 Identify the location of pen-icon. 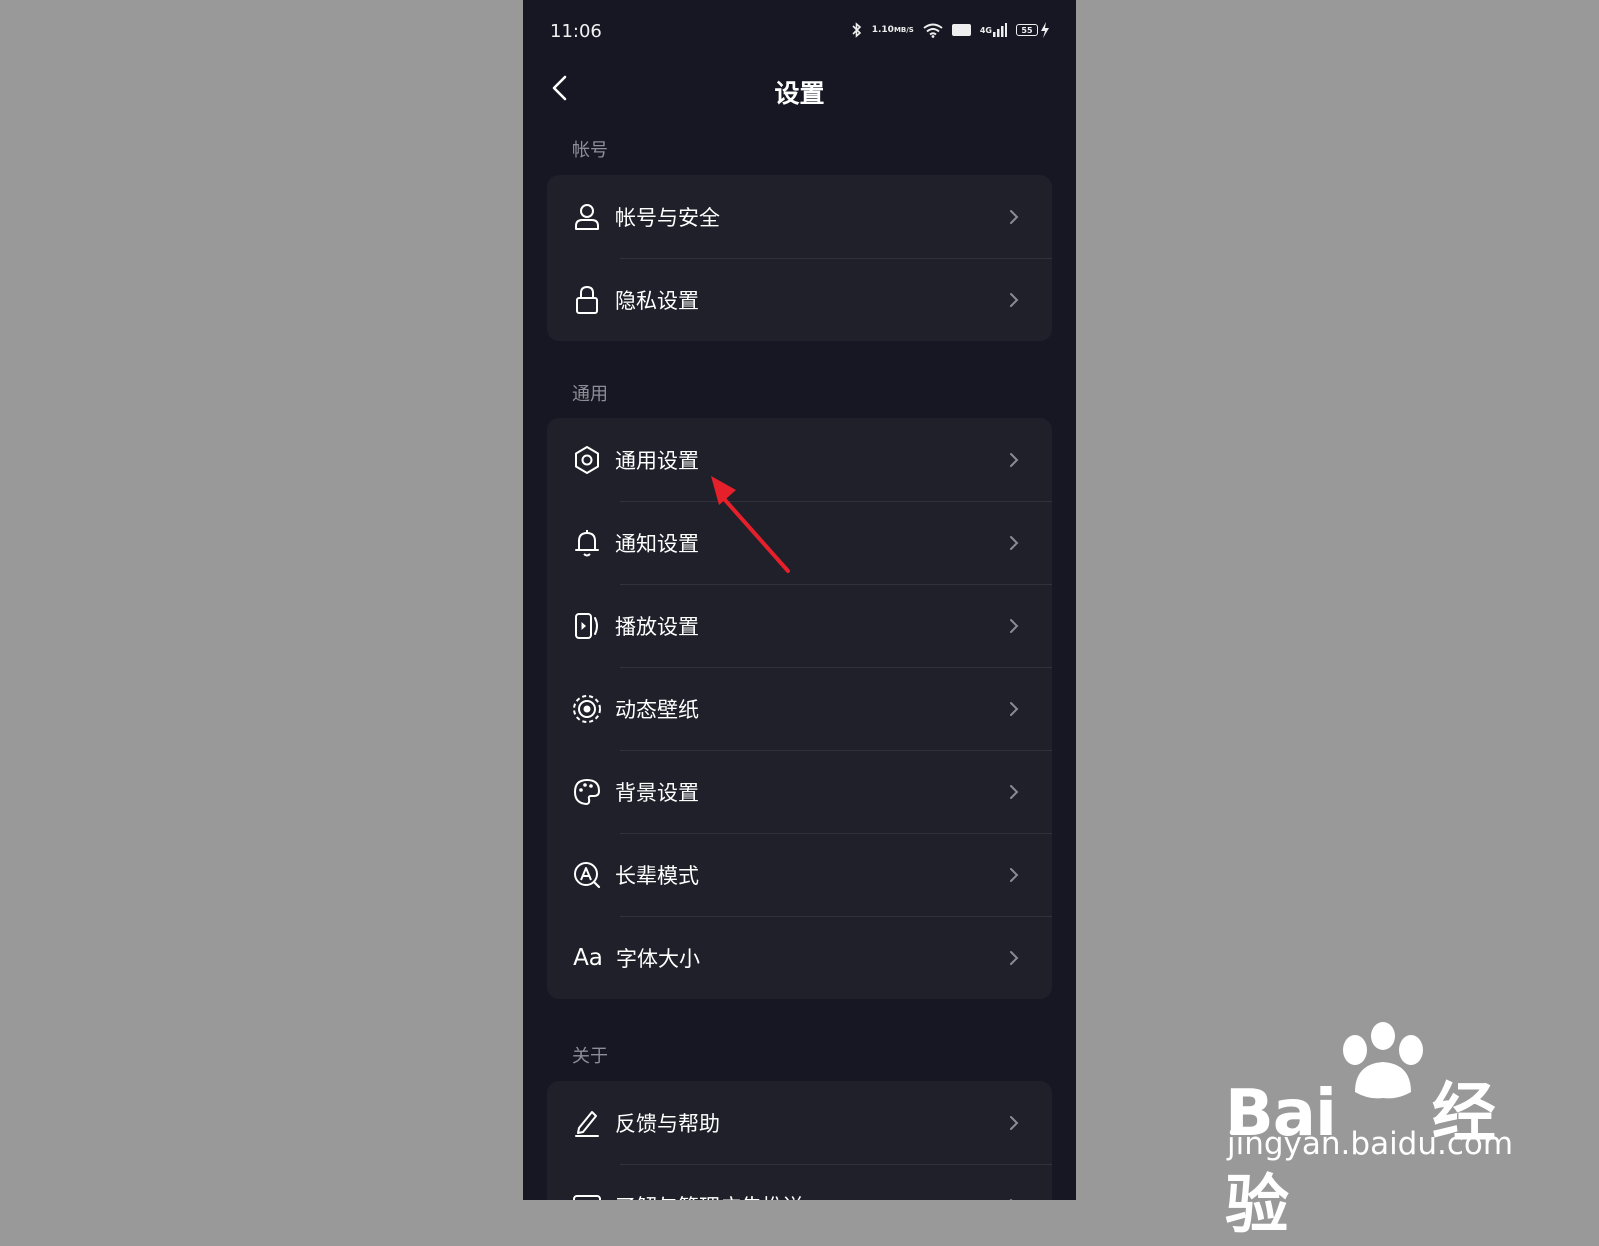
(587, 1123).